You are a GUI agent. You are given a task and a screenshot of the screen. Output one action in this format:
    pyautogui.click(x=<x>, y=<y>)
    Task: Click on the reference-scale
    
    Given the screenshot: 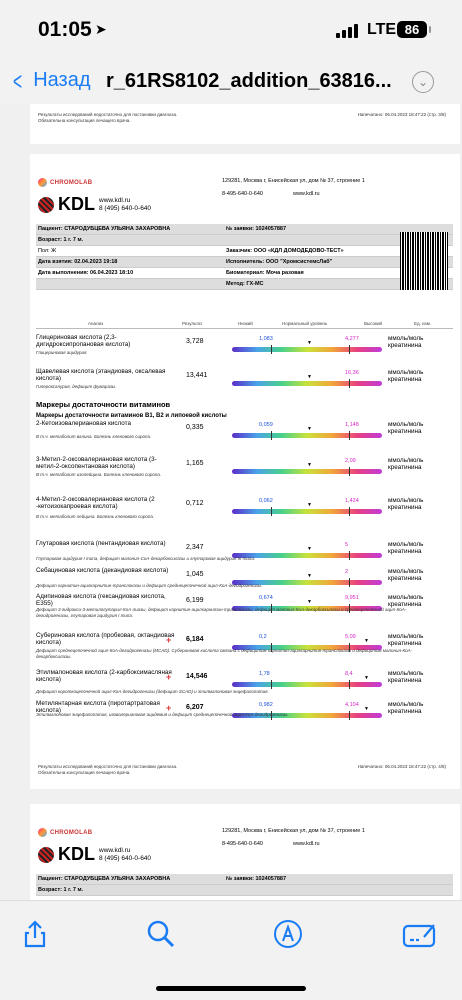 What is the action you would take?
    pyautogui.click(x=307, y=684)
    